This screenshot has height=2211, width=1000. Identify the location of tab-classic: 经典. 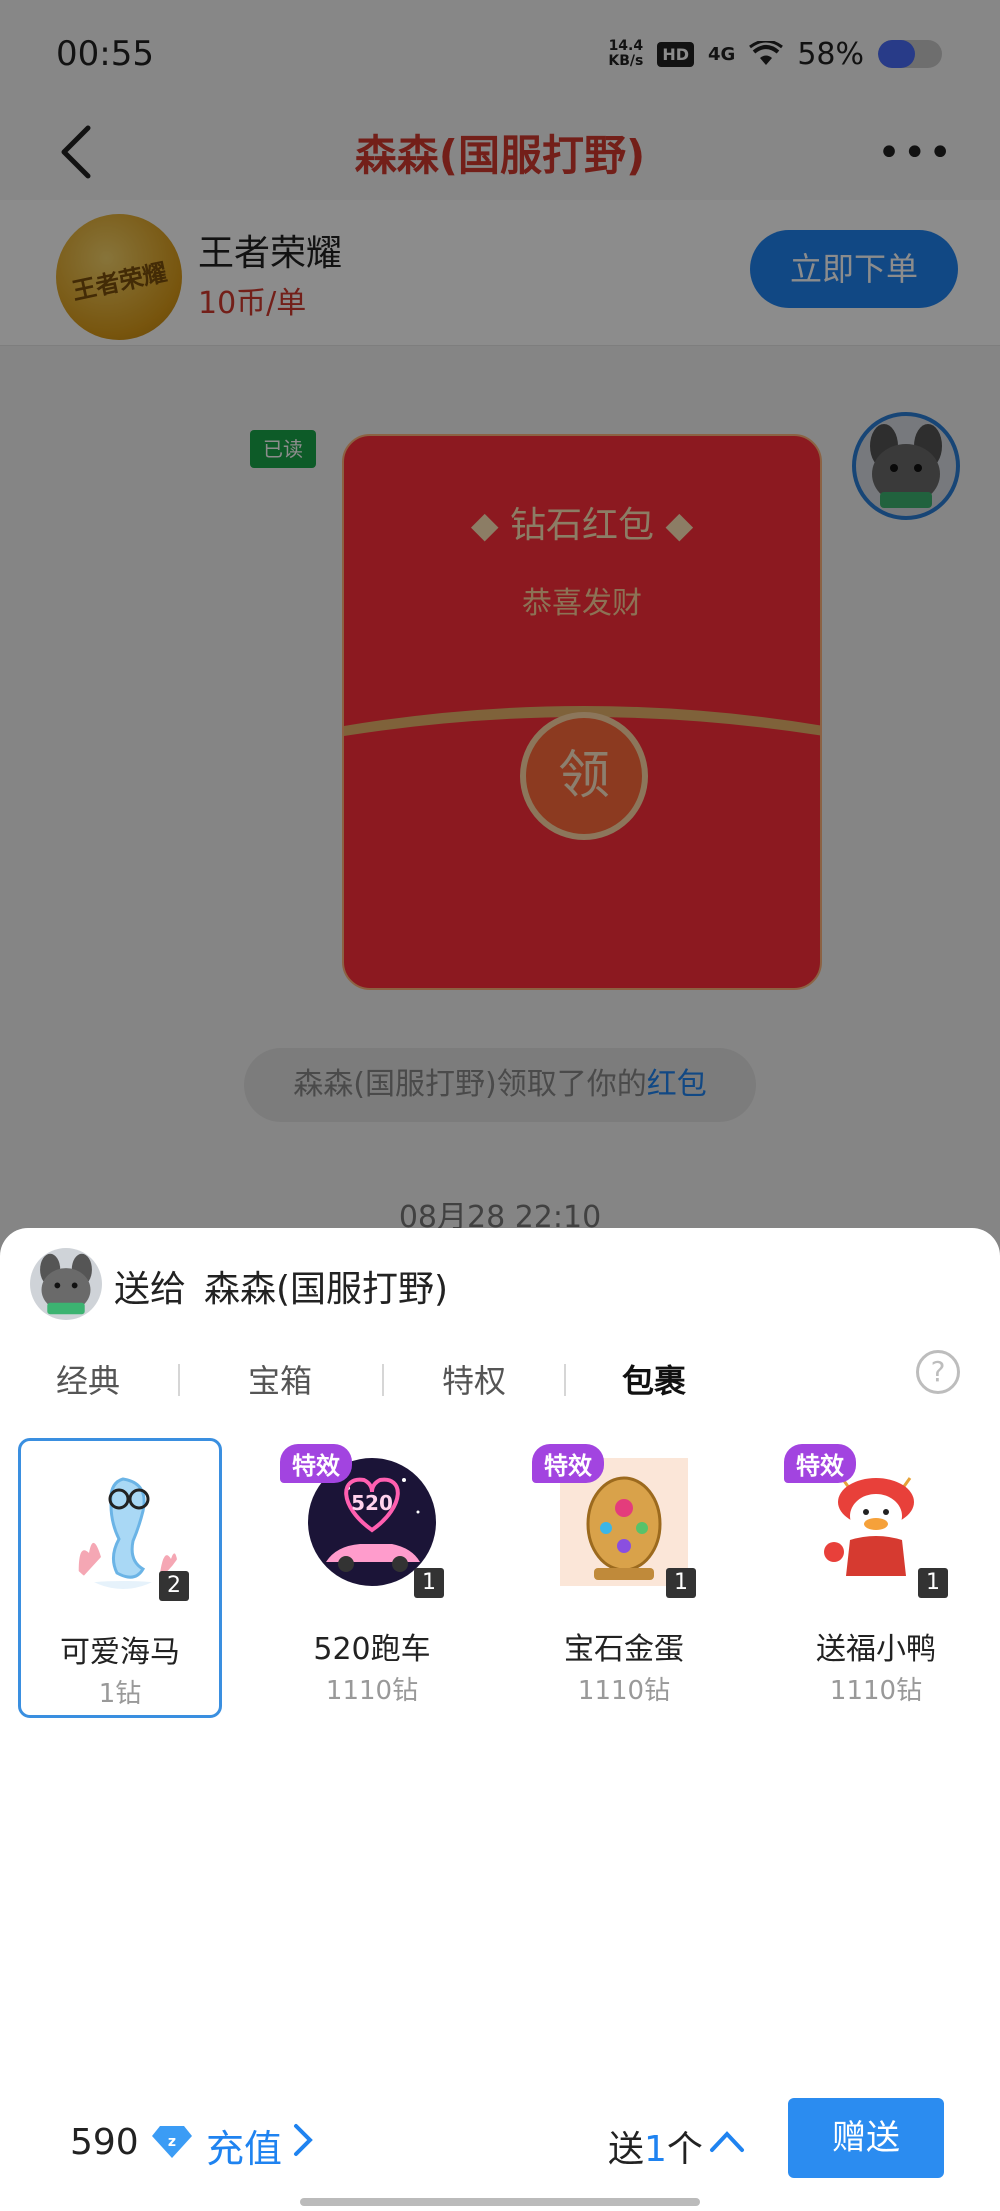
(88, 1379).